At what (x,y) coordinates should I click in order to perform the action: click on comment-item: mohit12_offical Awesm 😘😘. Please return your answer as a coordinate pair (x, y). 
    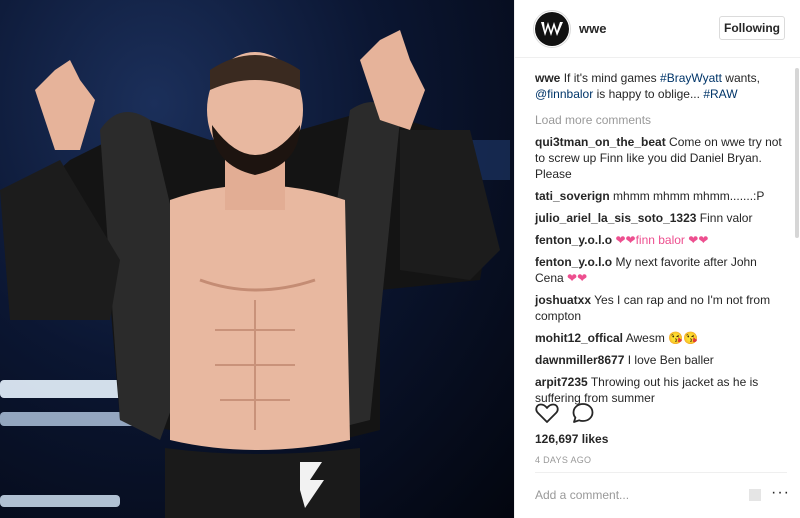
    Looking at the image, I should click on (661, 338).